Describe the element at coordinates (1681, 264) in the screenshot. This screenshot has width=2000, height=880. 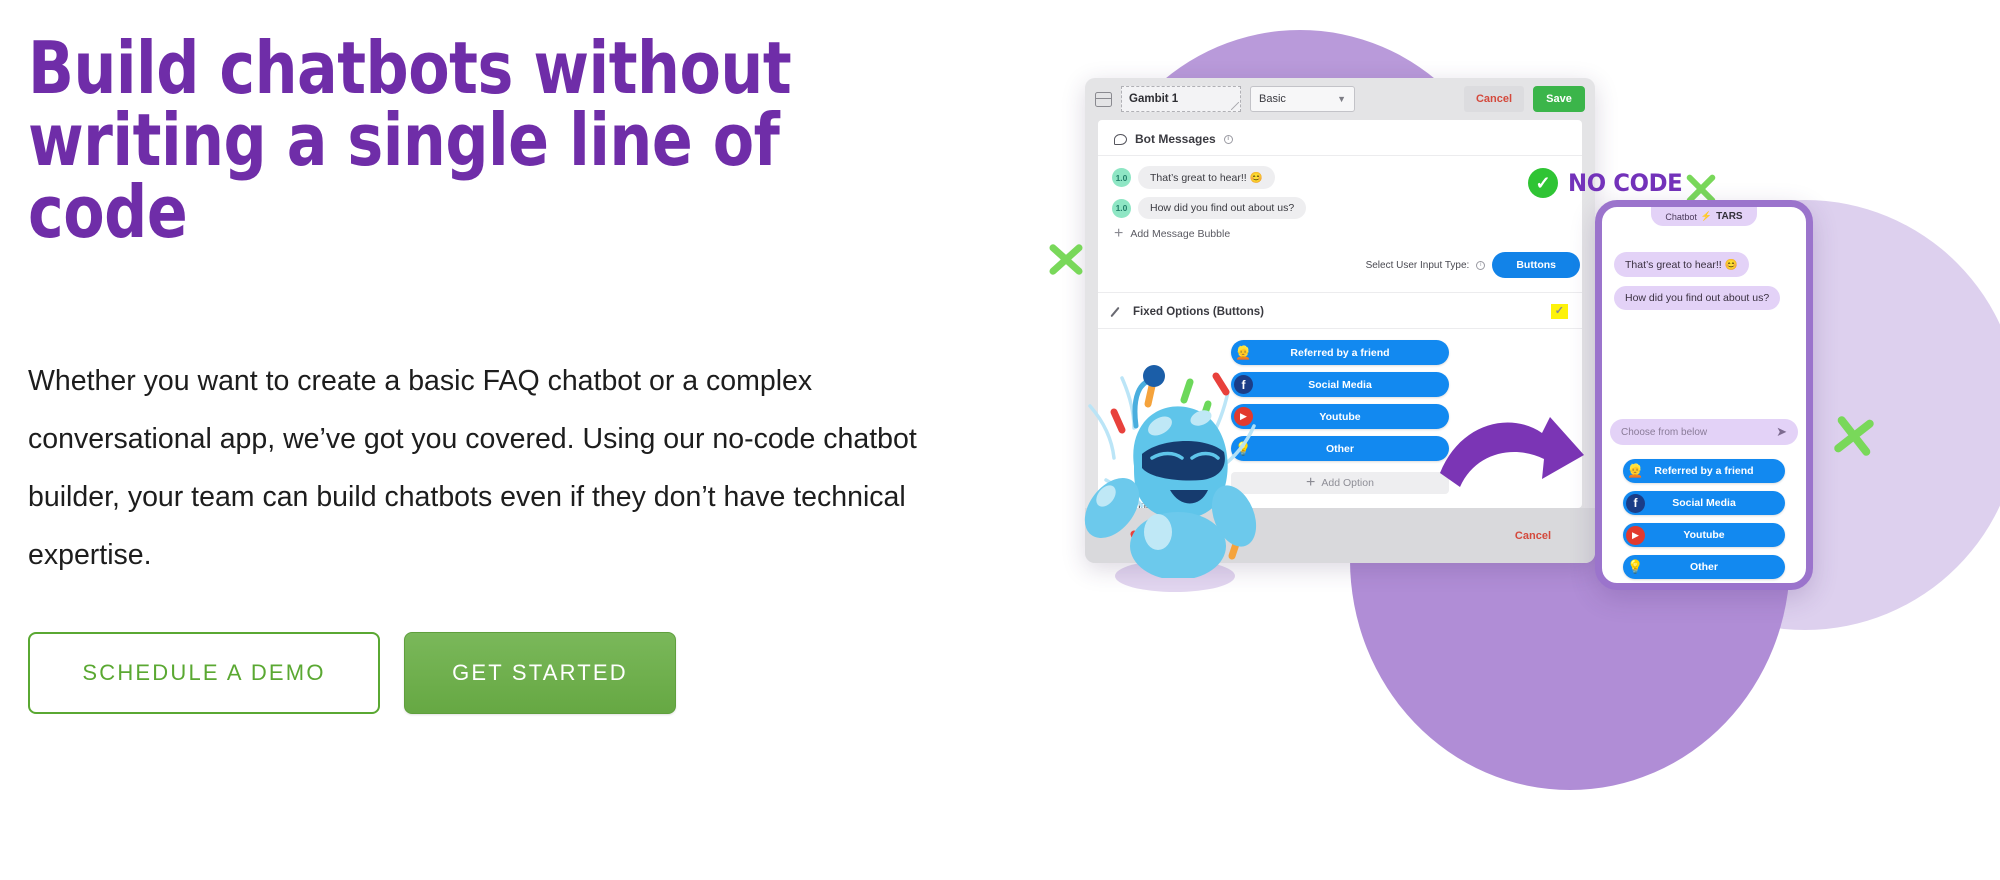
I see `chat-bubble: That’s great to hear!! 😊` at that location.